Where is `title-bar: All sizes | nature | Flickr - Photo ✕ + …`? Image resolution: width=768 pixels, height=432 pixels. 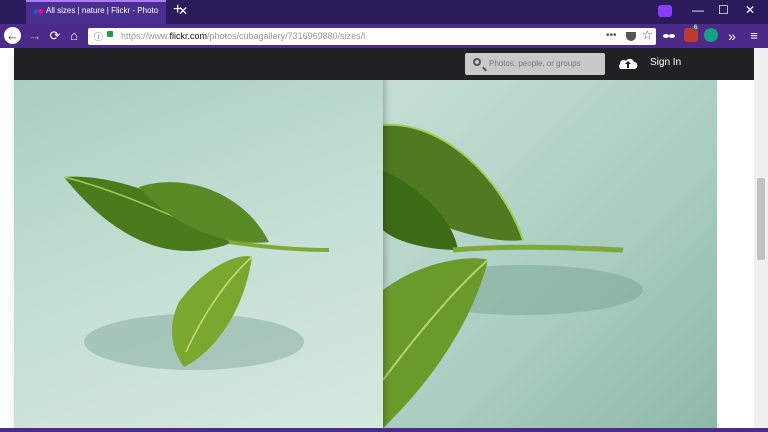
title-bar: All sizes | nature | Flickr - Photo ✕ + … is located at coordinates (384, 12).